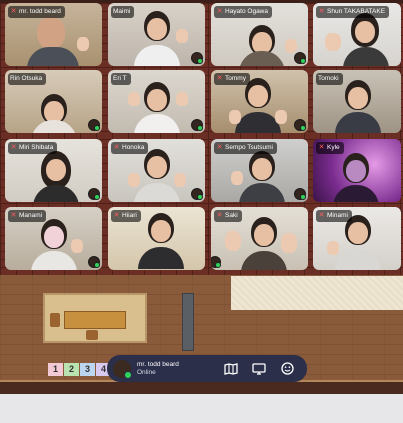  Describe the element at coordinates (228, 216) in the screenshot. I see `participant-name-tag: ✕ Saki` at that location.